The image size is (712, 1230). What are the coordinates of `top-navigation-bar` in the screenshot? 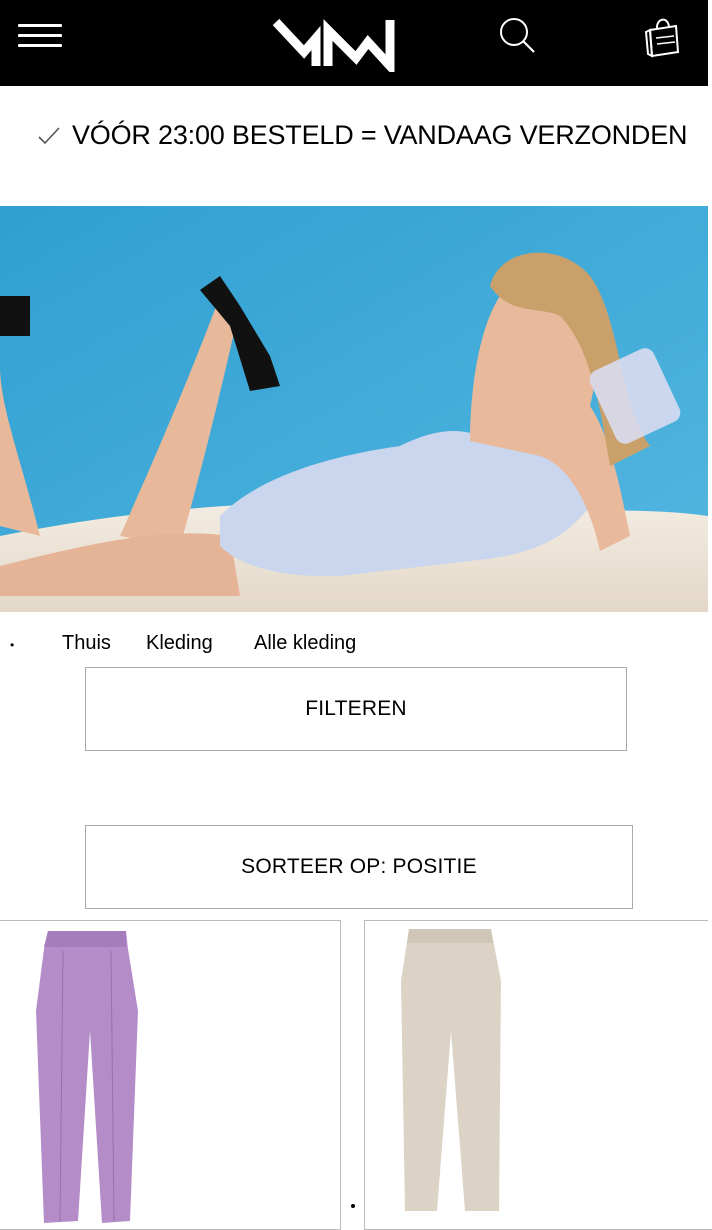 It's located at (354, 43).